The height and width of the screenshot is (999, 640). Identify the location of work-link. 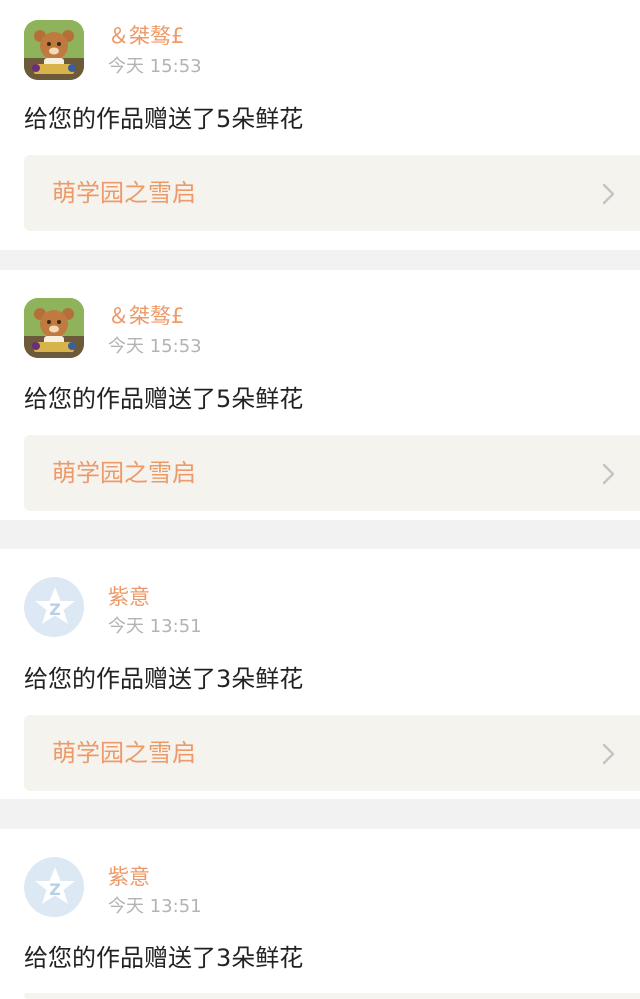
(332, 996).